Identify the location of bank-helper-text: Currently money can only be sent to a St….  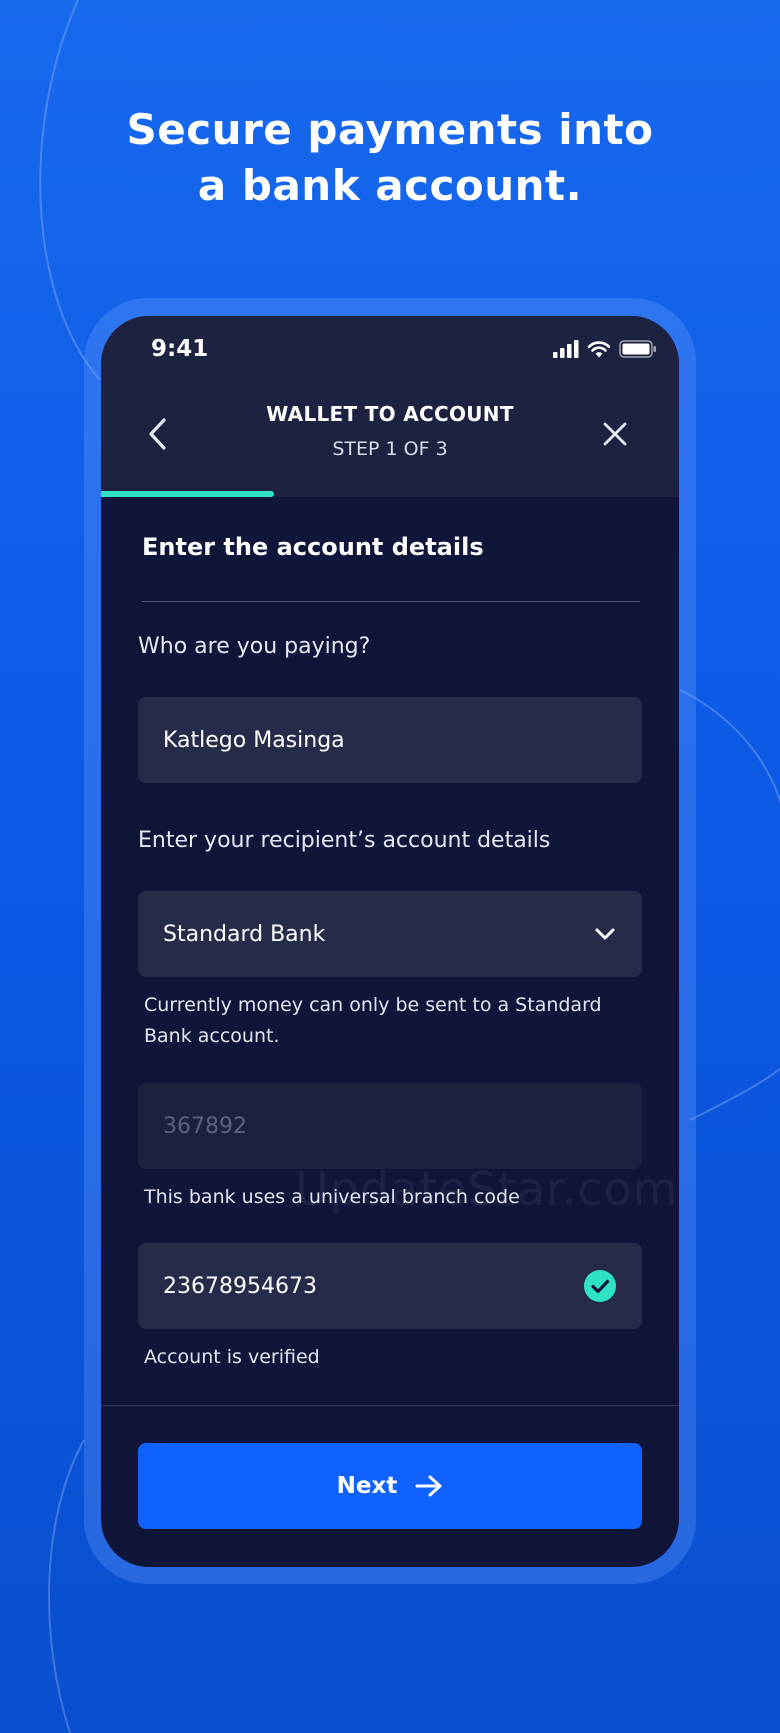
(373, 1020).